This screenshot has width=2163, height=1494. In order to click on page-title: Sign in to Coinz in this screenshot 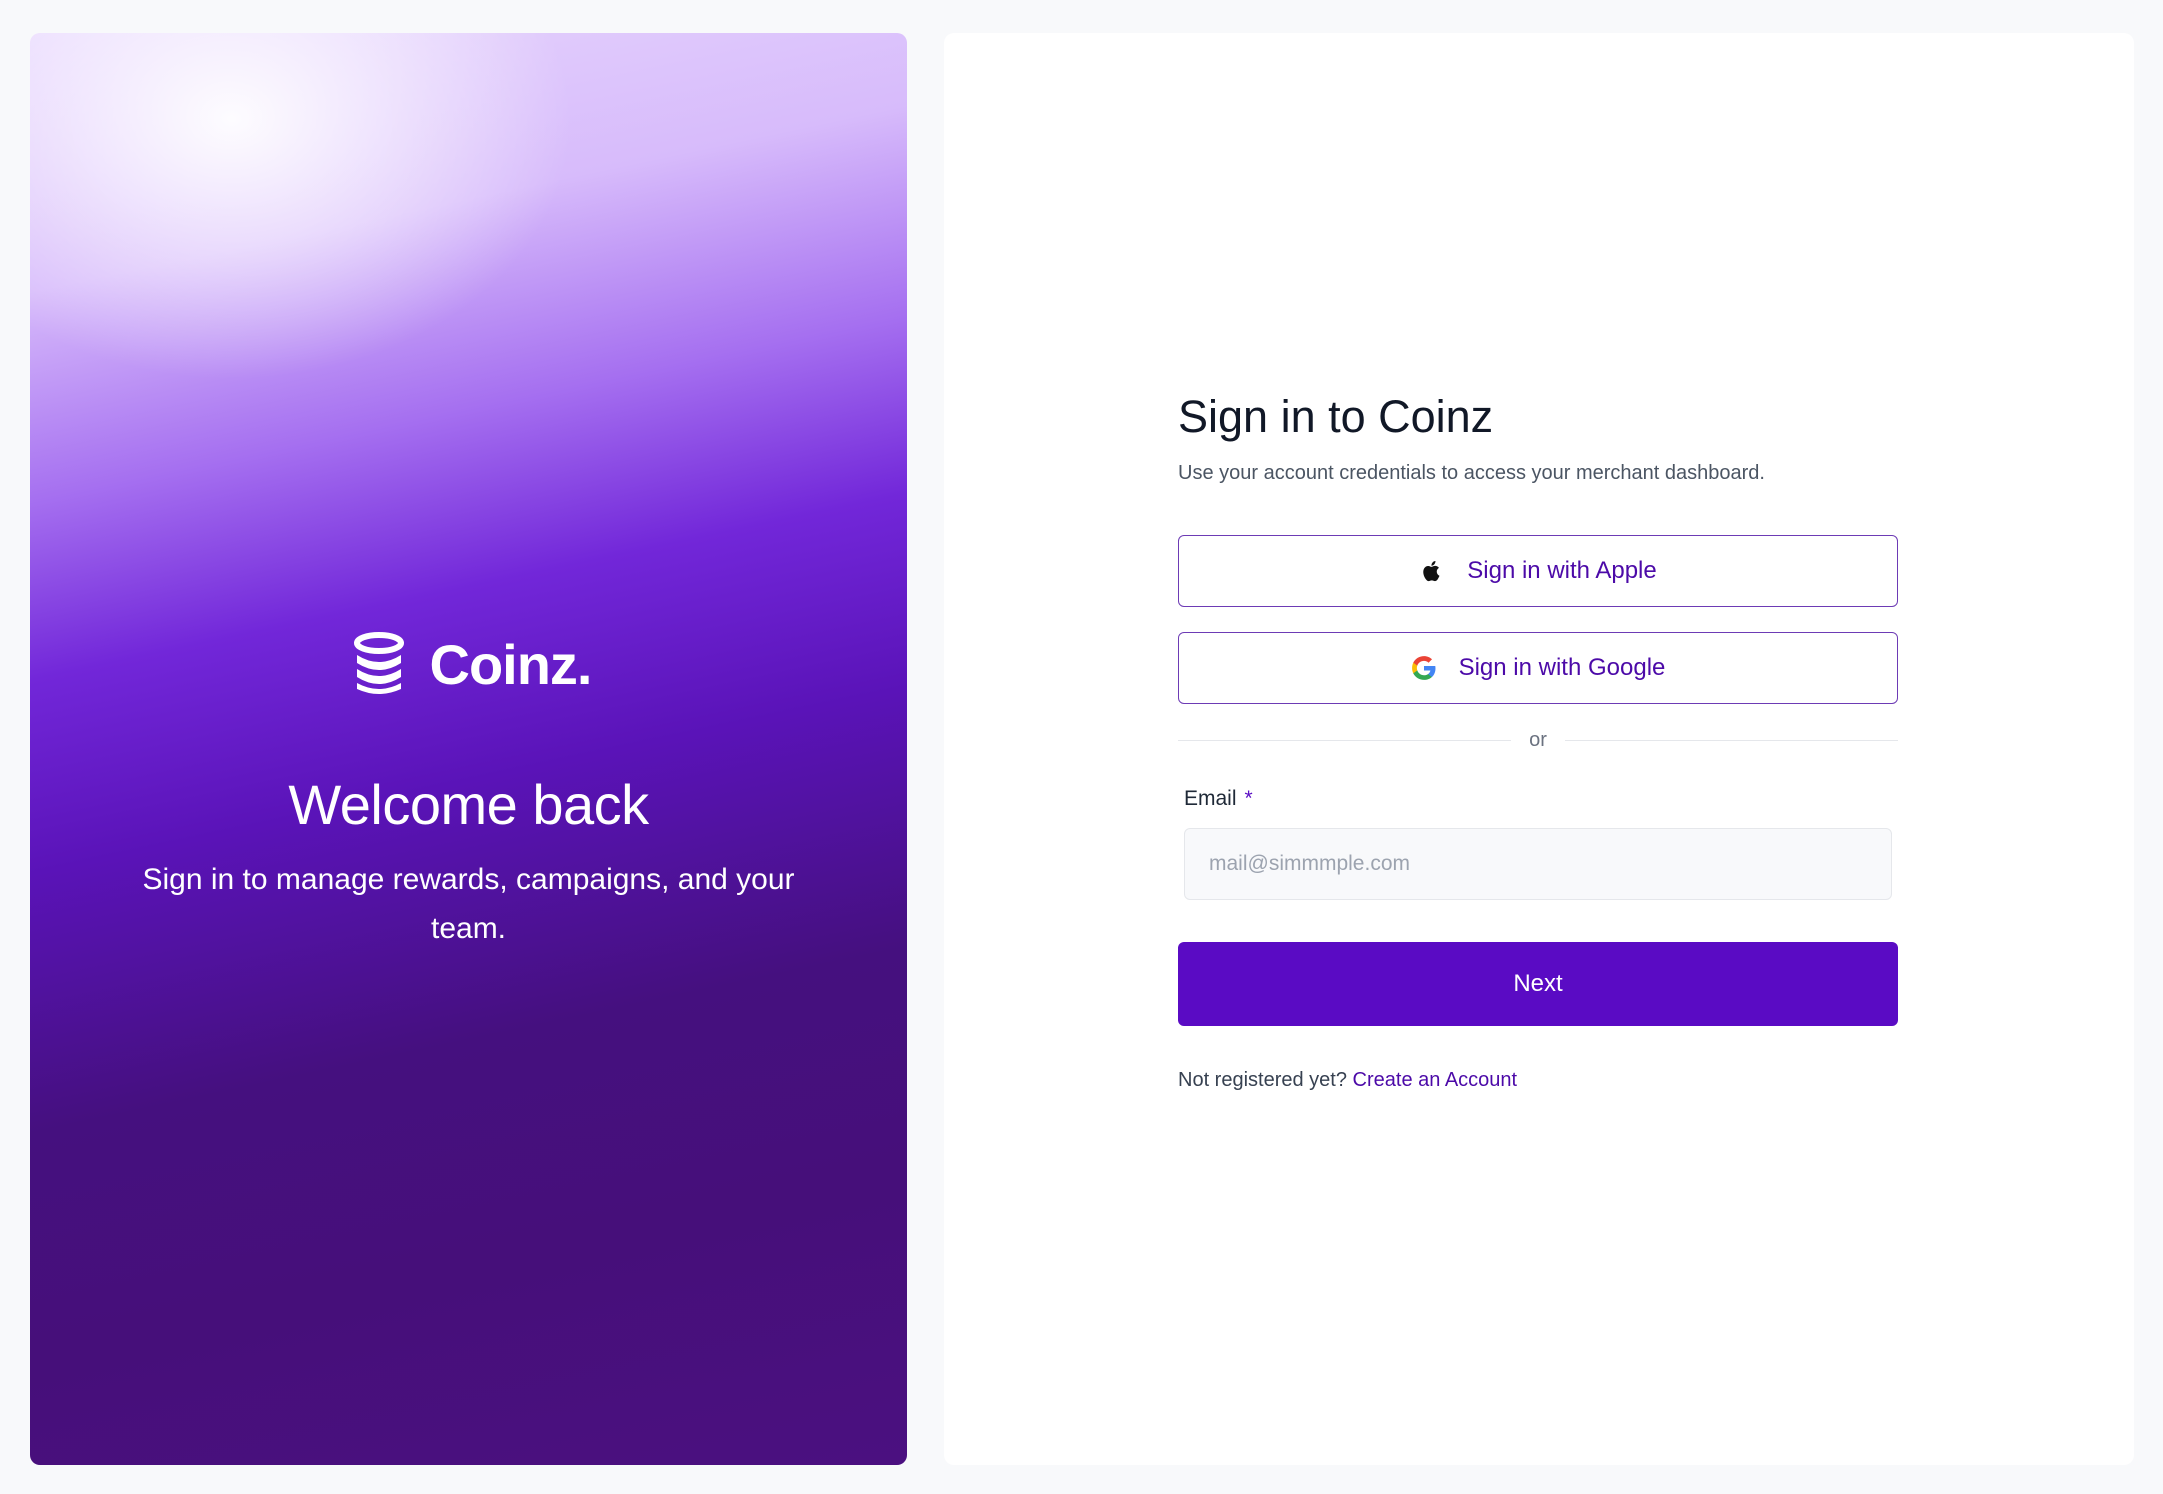, I will do `click(1336, 416)`.